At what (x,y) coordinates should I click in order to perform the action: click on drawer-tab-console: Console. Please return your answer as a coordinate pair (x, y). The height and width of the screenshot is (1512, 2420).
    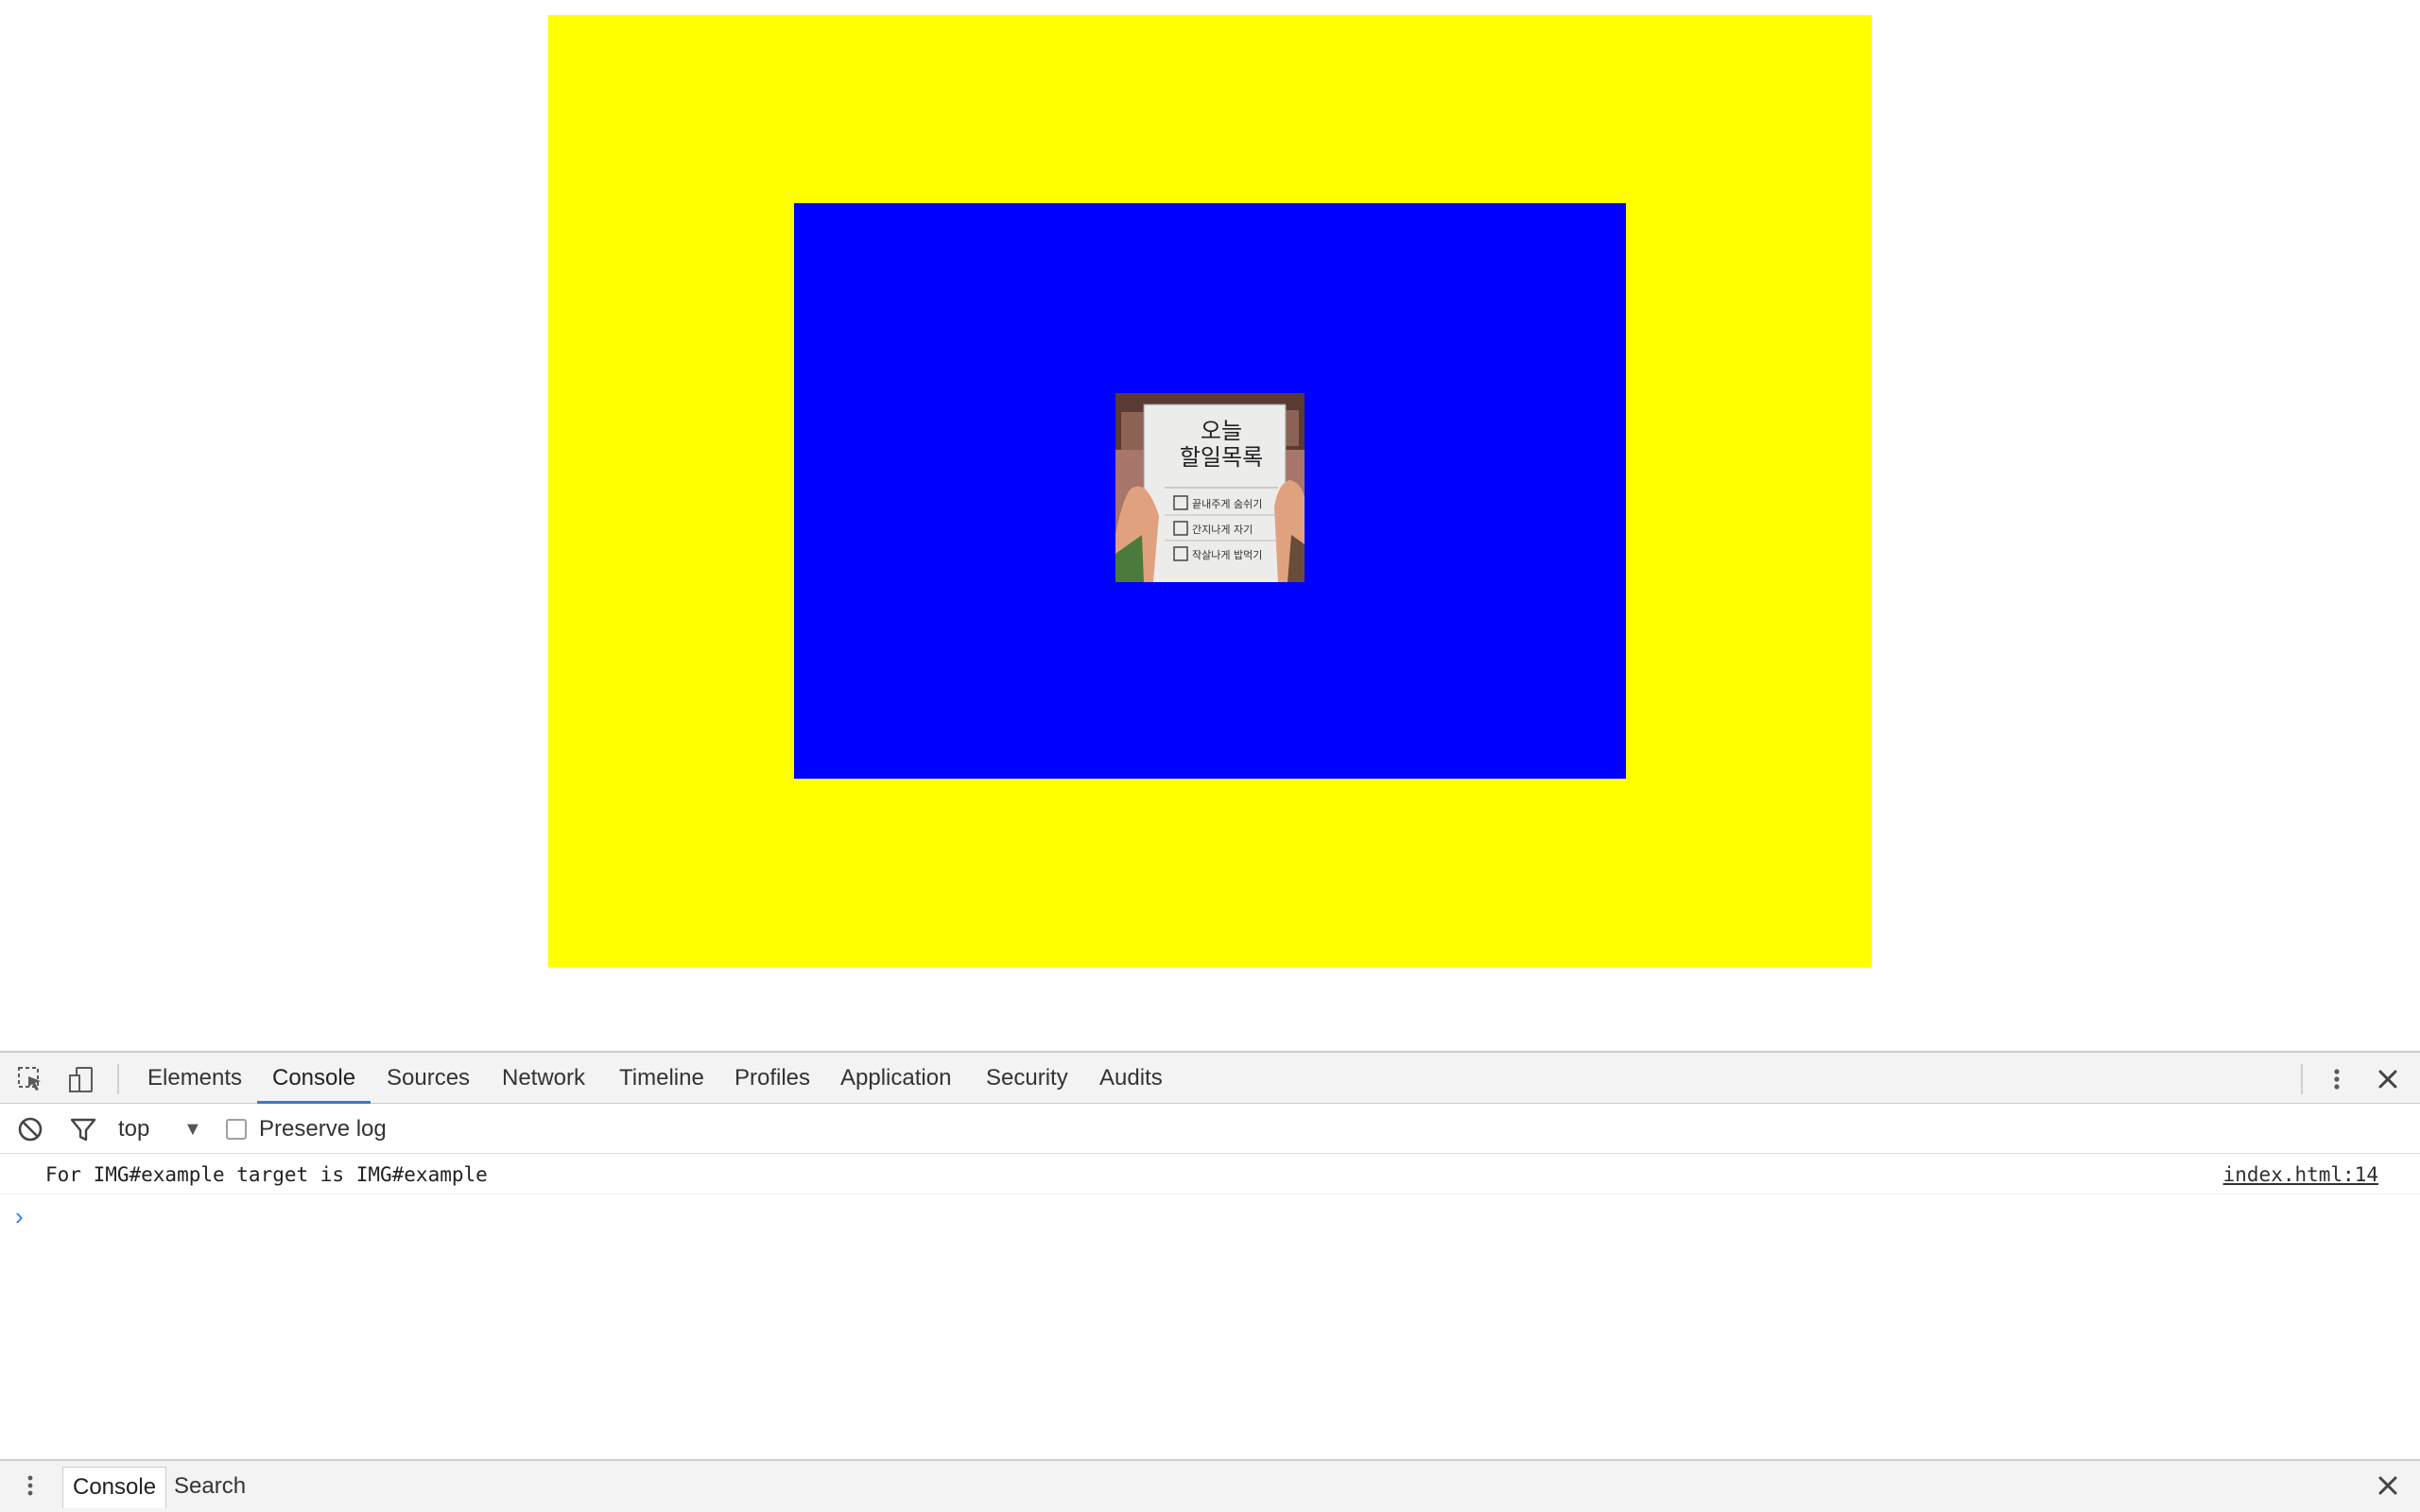
    Looking at the image, I should click on (115, 1487).